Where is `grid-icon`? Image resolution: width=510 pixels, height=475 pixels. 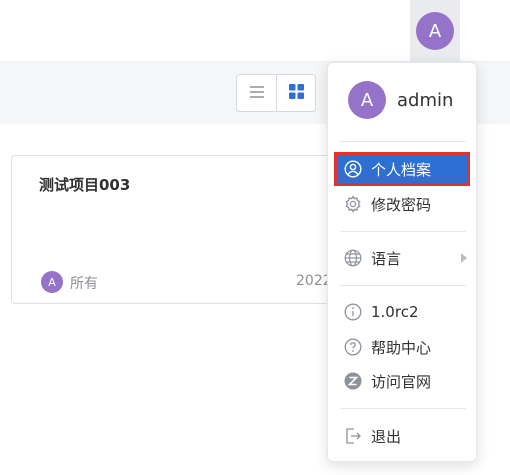
grid-icon is located at coordinates (296, 93).